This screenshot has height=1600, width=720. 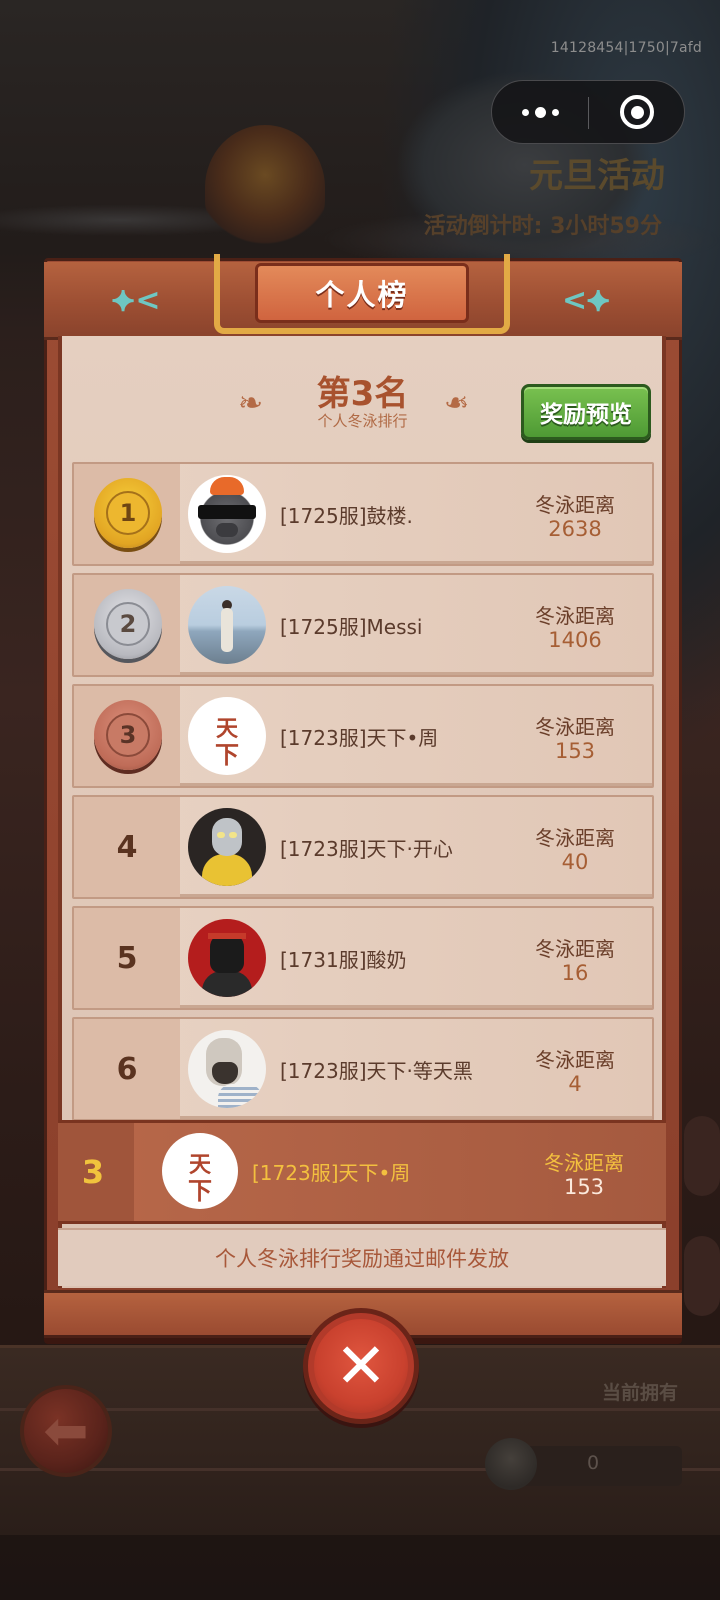 I want to click on rank-cell: 3, so click(x=127, y=736).